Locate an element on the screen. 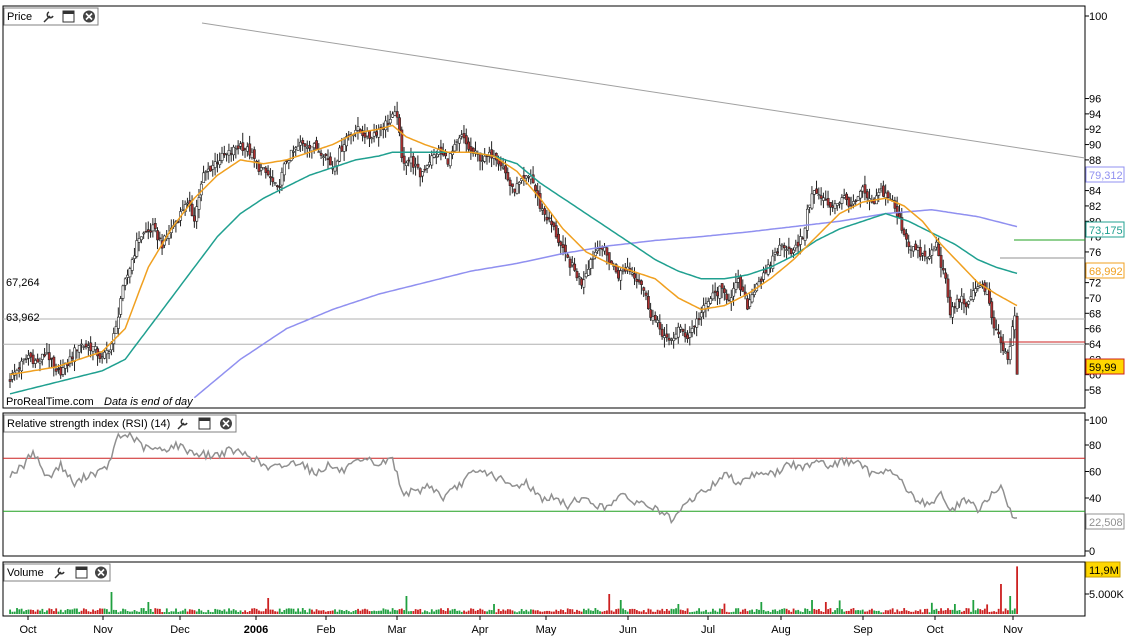 Image resolution: width=1132 pixels, height=636 pixels. volume-y-tick-label: 5.000K is located at coordinates (1107, 595).